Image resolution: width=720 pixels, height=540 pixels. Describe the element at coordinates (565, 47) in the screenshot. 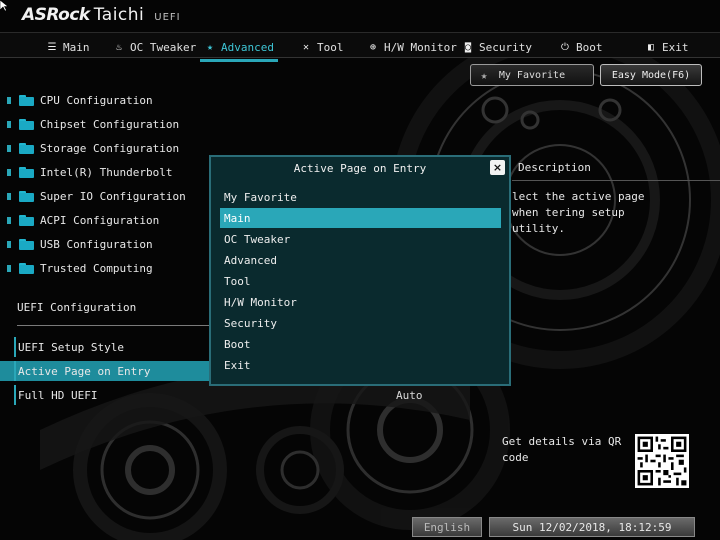

I see `power-icon: ⏻` at that location.